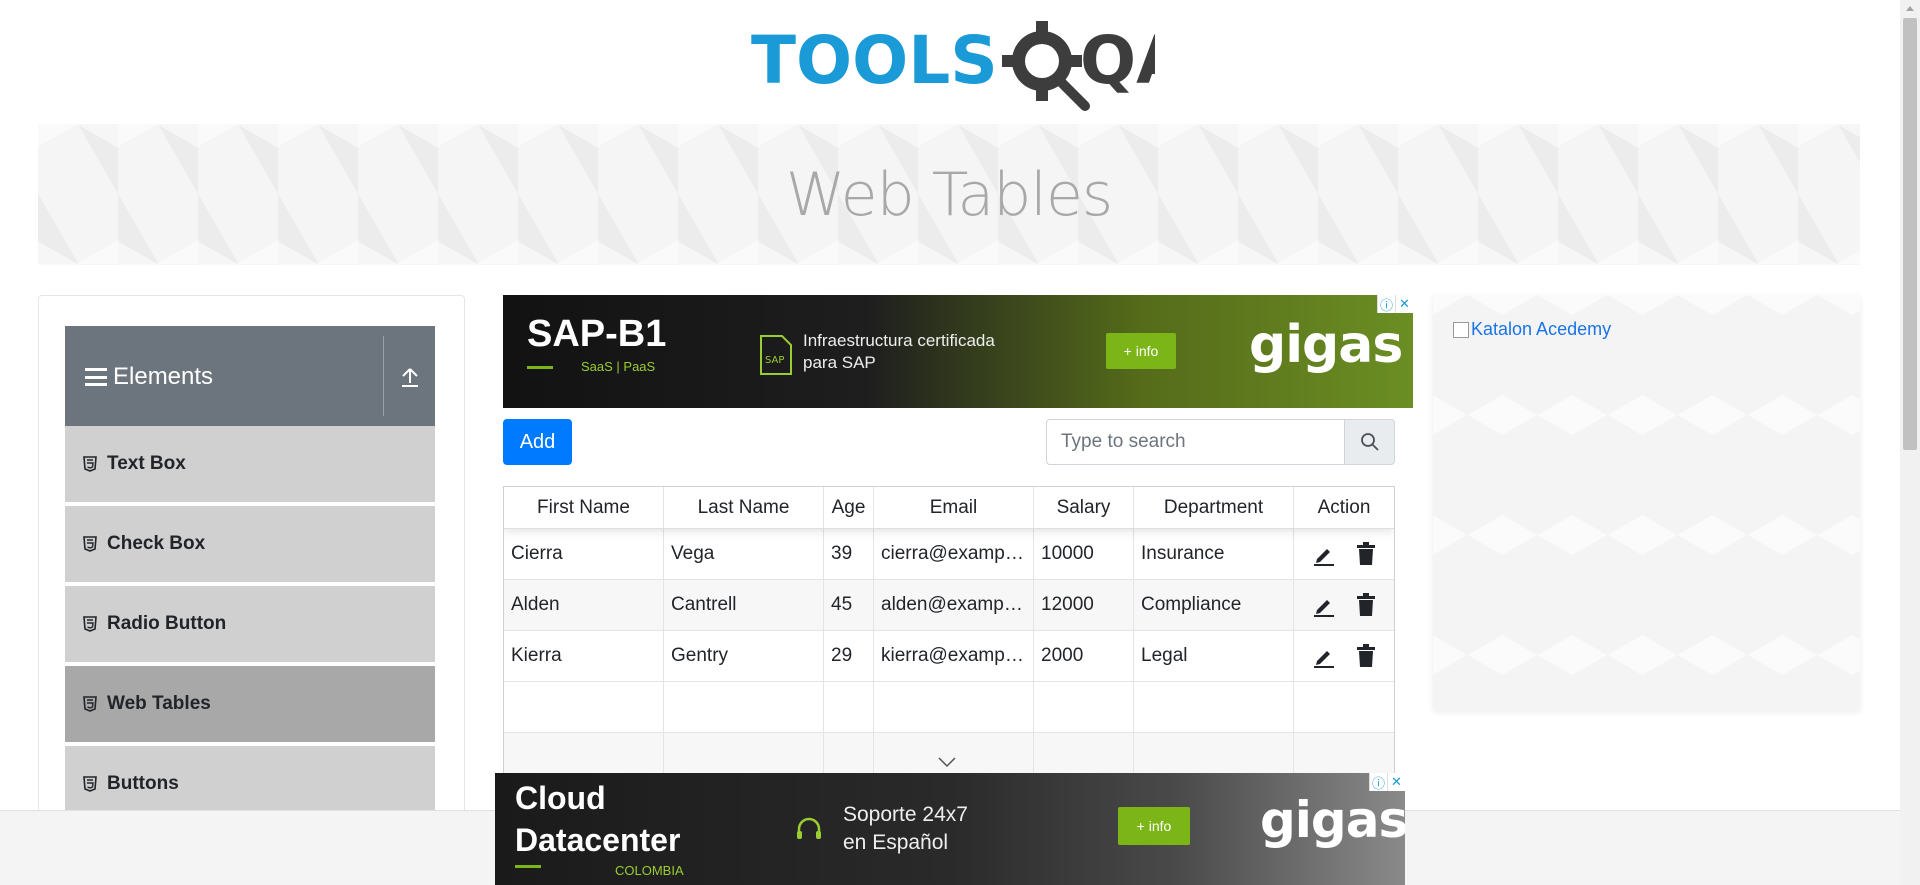  Describe the element at coordinates (163, 376) in the screenshot. I see `group-title-label: Elements` at that location.